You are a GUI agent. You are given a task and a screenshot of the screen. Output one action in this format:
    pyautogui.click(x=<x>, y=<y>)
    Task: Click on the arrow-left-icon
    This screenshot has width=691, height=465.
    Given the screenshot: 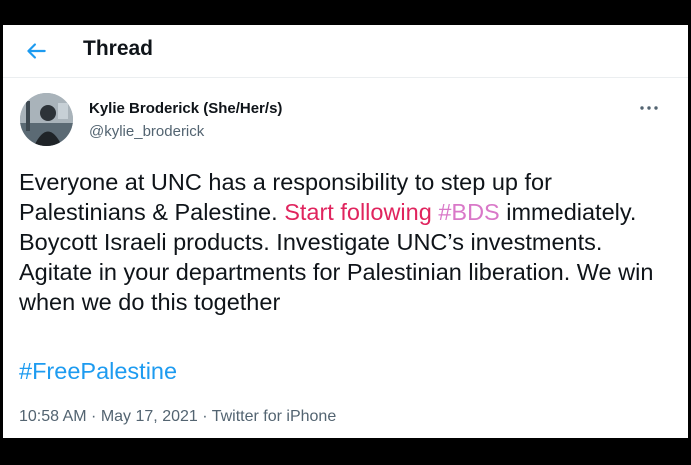 What is the action you would take?
    pyautogui.click(x=36, y=51)
    